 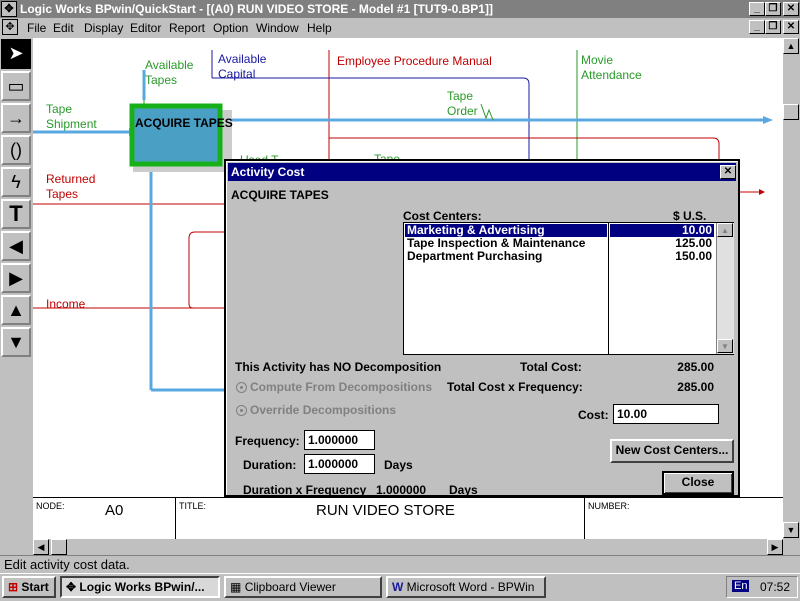 I want to click on text-tool: T, so click(x=16, y=214).